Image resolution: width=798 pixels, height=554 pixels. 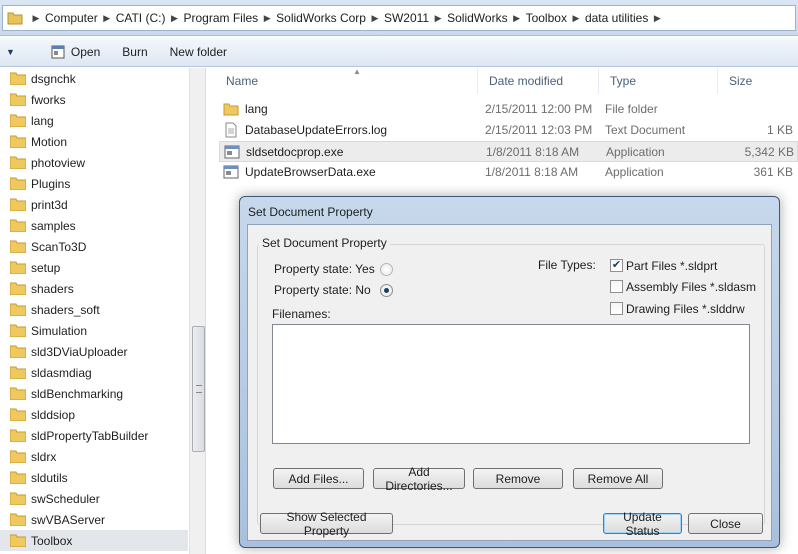 What do you see at coordinates (79, 351) in the screenshot?
I see `nav-item-label: sld3DViaUploader` at bounding box center [79, 351].